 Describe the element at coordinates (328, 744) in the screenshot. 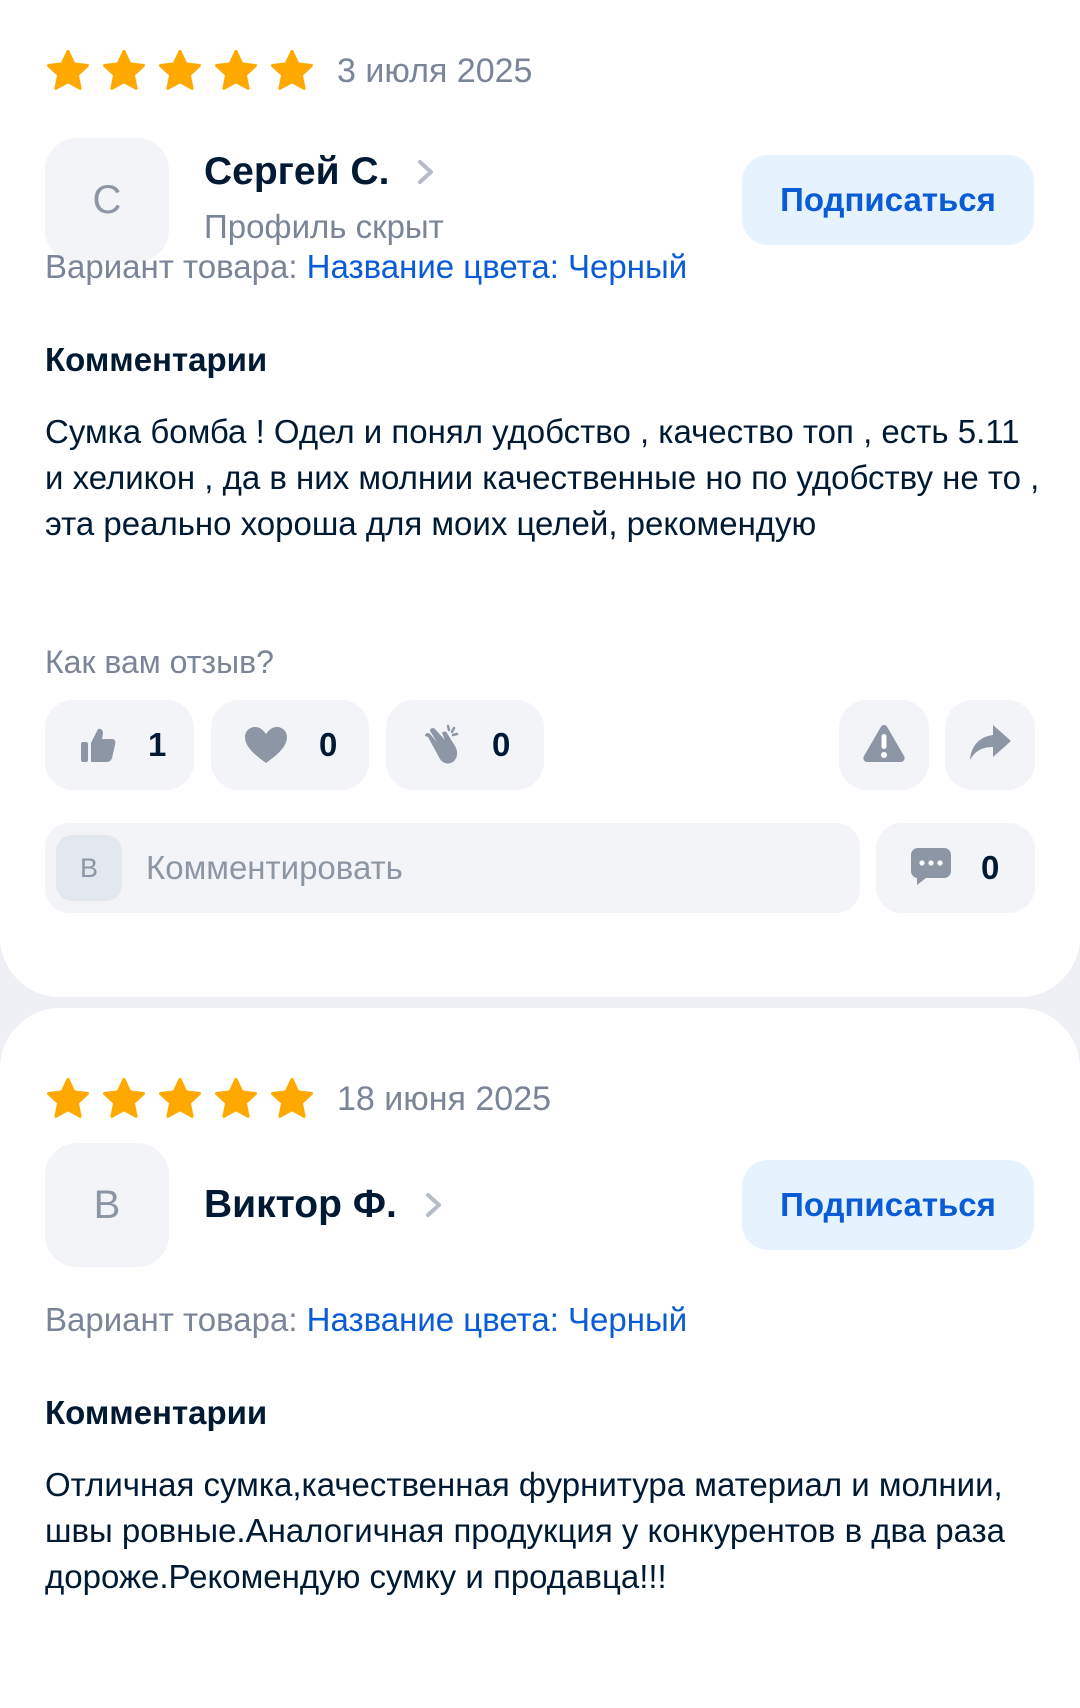

I see `heart-count: 0` at that location.